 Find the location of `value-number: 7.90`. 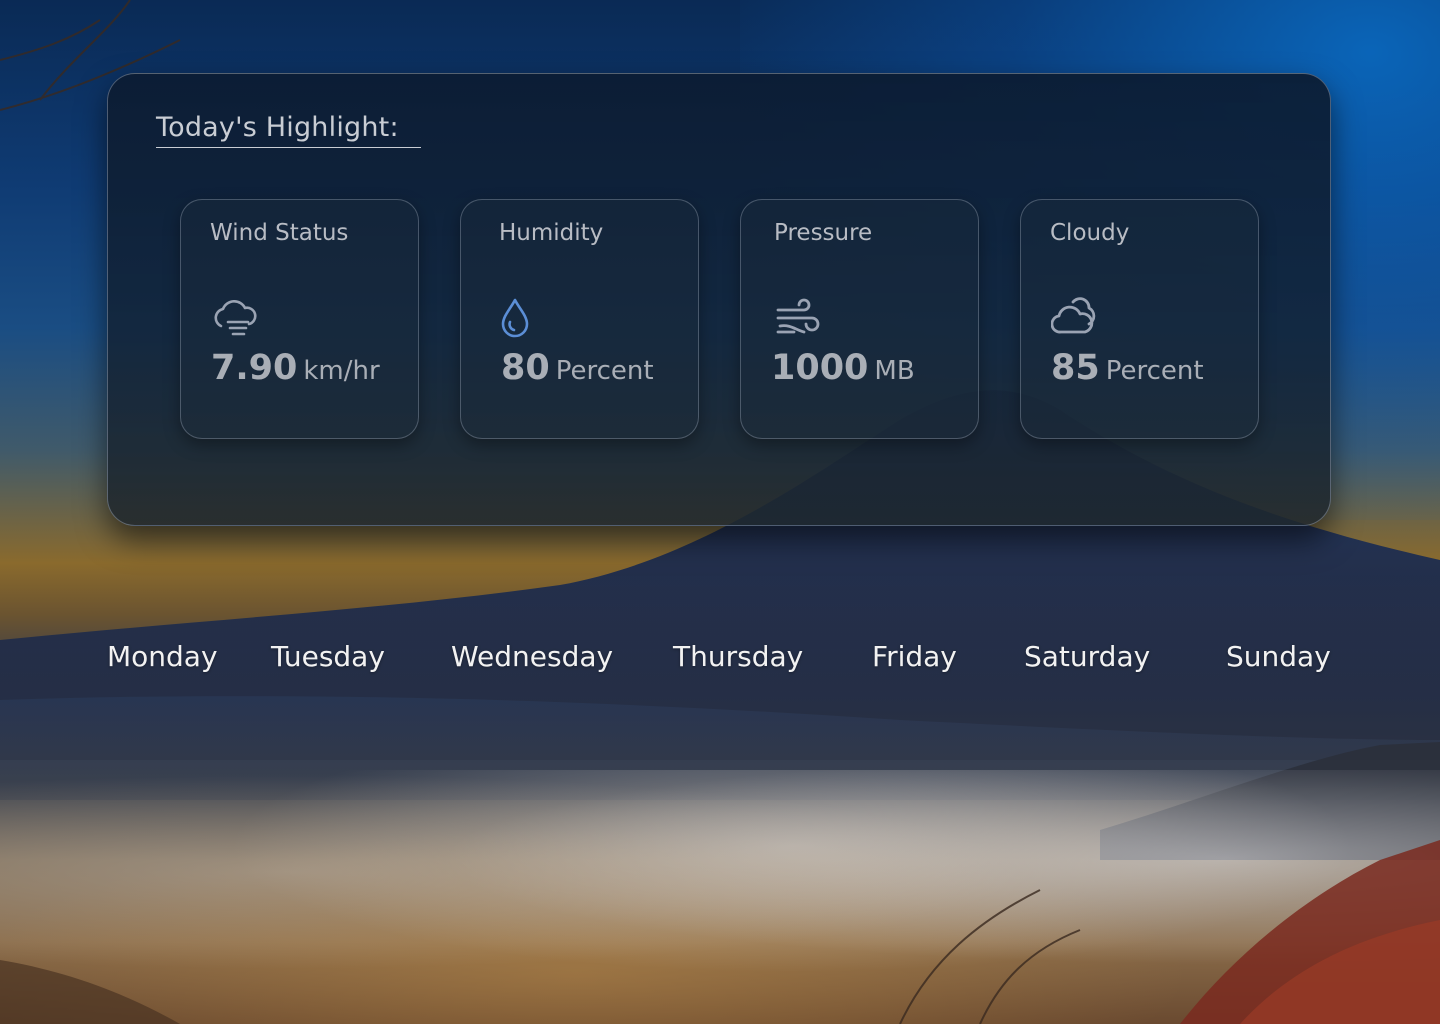

value-number: 7.90 is located at coordinates (254, 368).